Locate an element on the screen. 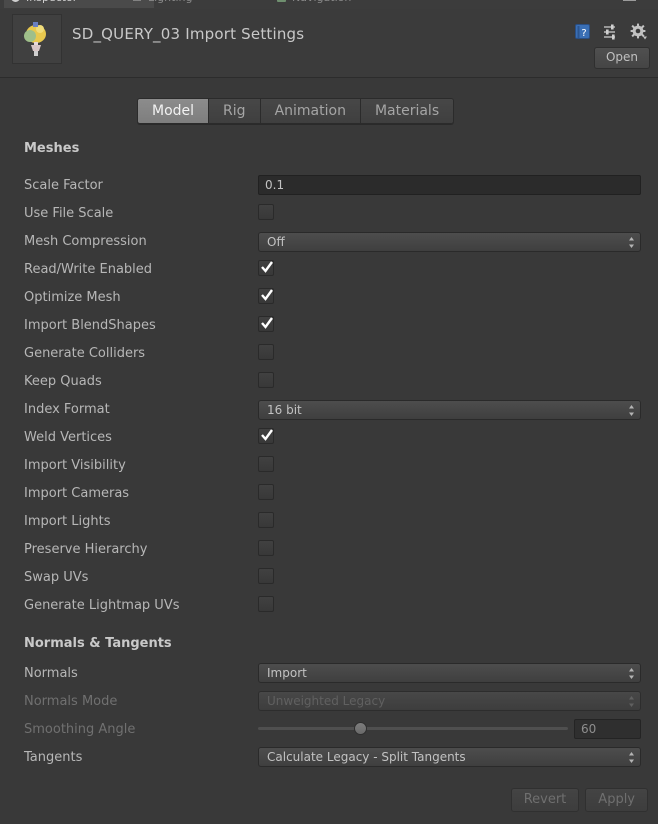  label-tangents: Tangents is located at coordinates (53, 757).